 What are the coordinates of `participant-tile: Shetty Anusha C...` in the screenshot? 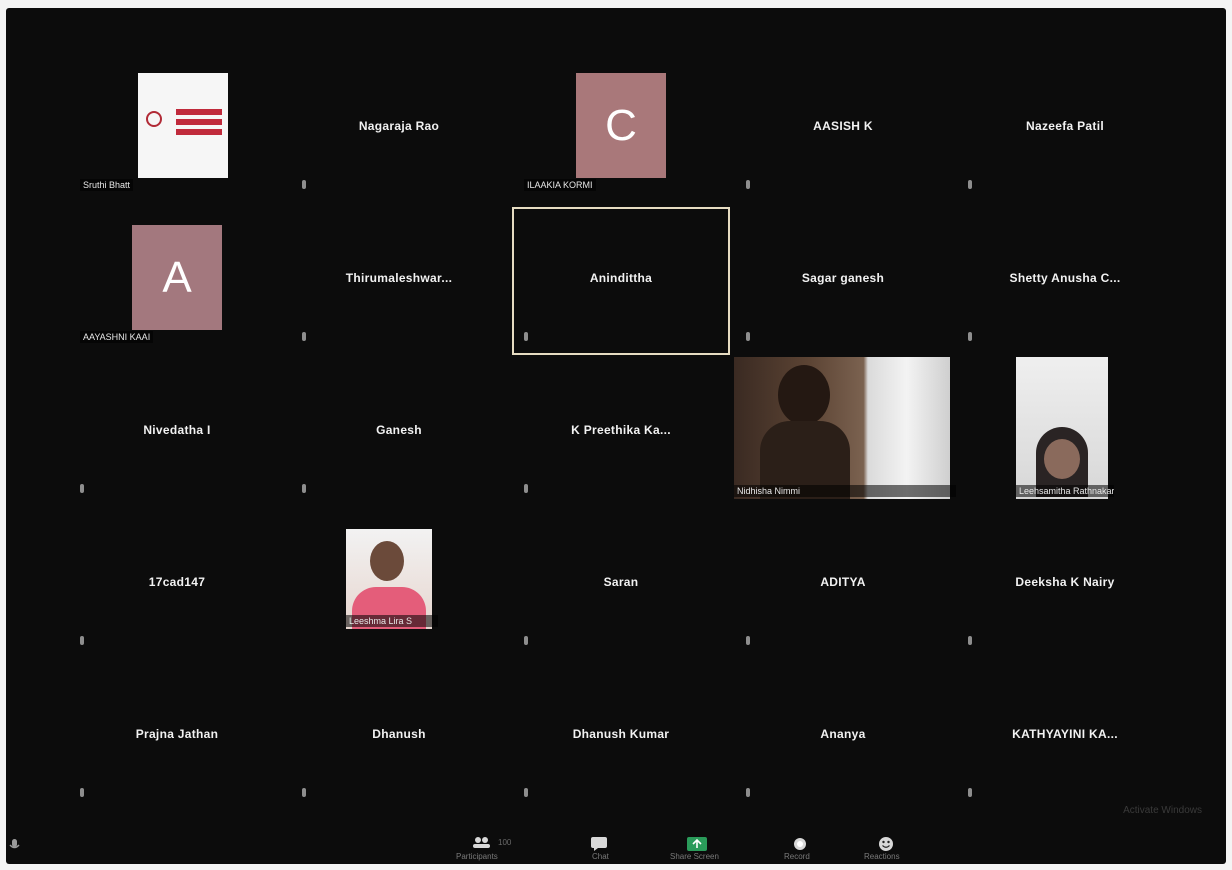 It's located at (1065, 281).